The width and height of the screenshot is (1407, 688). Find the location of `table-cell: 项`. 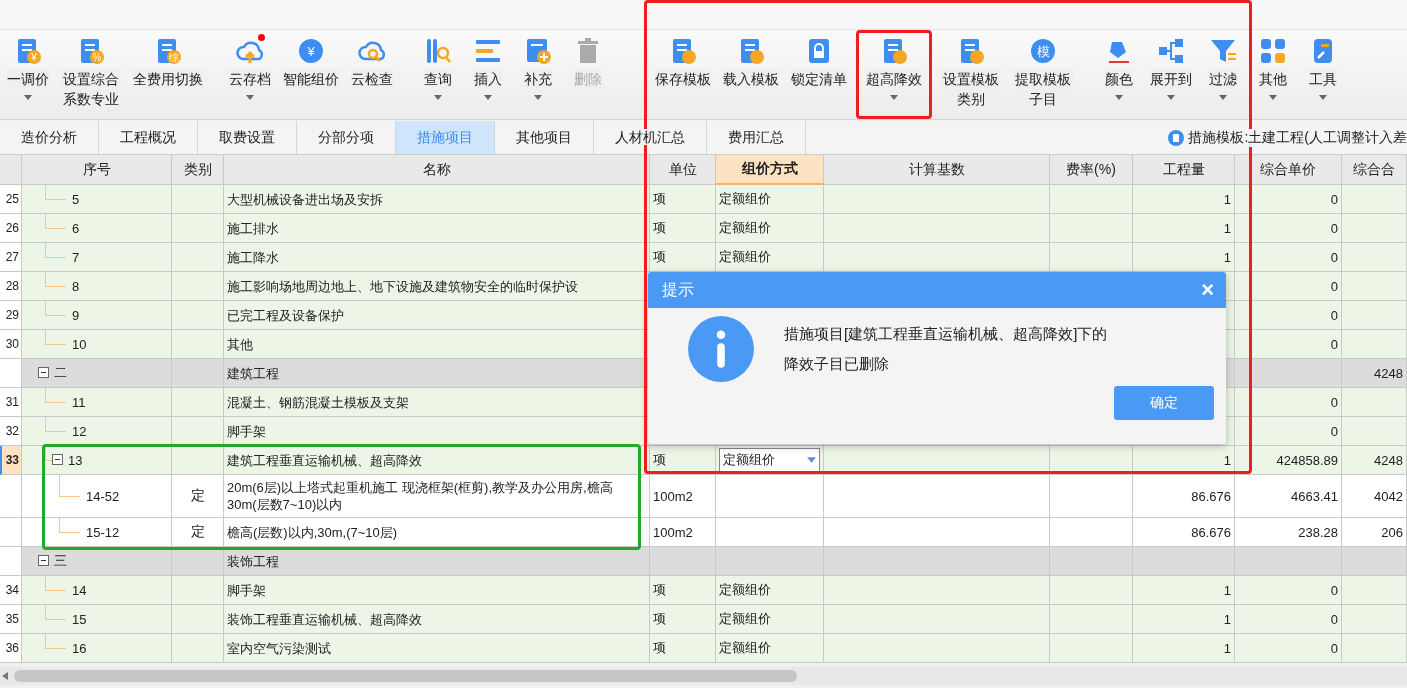

table-cell: 项 is located at coordinates (683, 648).